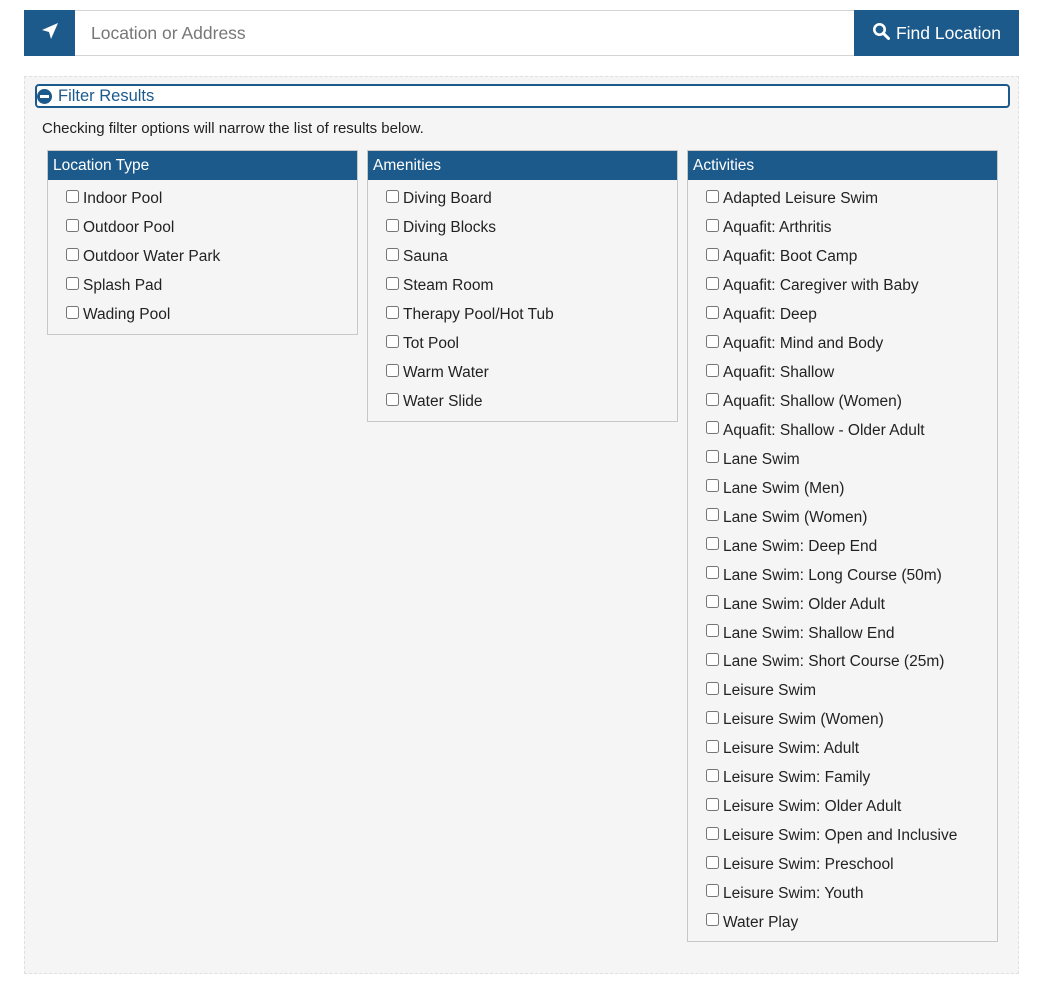 Image resolution: width=1050 pixels, height=982 pixels. What do you see at coordinates (769, 691) in the screenshot?
I see `filter-option-label: Leisure Swim` at bounding box center [769, 691].